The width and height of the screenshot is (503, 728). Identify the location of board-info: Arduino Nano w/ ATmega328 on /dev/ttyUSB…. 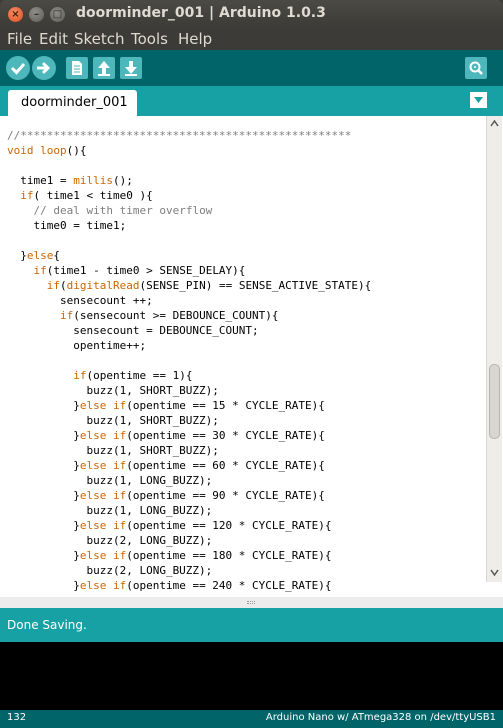
(380, 717).